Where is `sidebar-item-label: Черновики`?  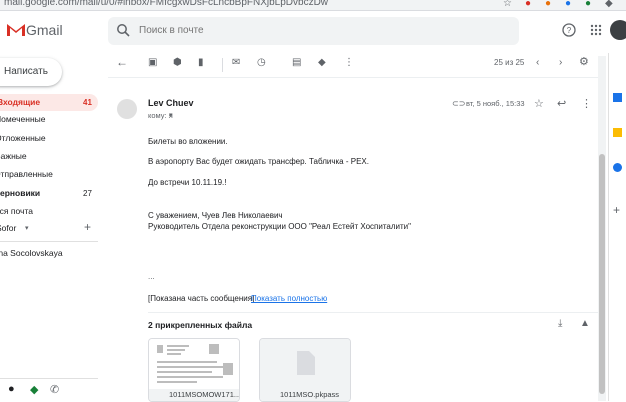 sidebar-item-label: Черновики is located at coordinates (20, 193).